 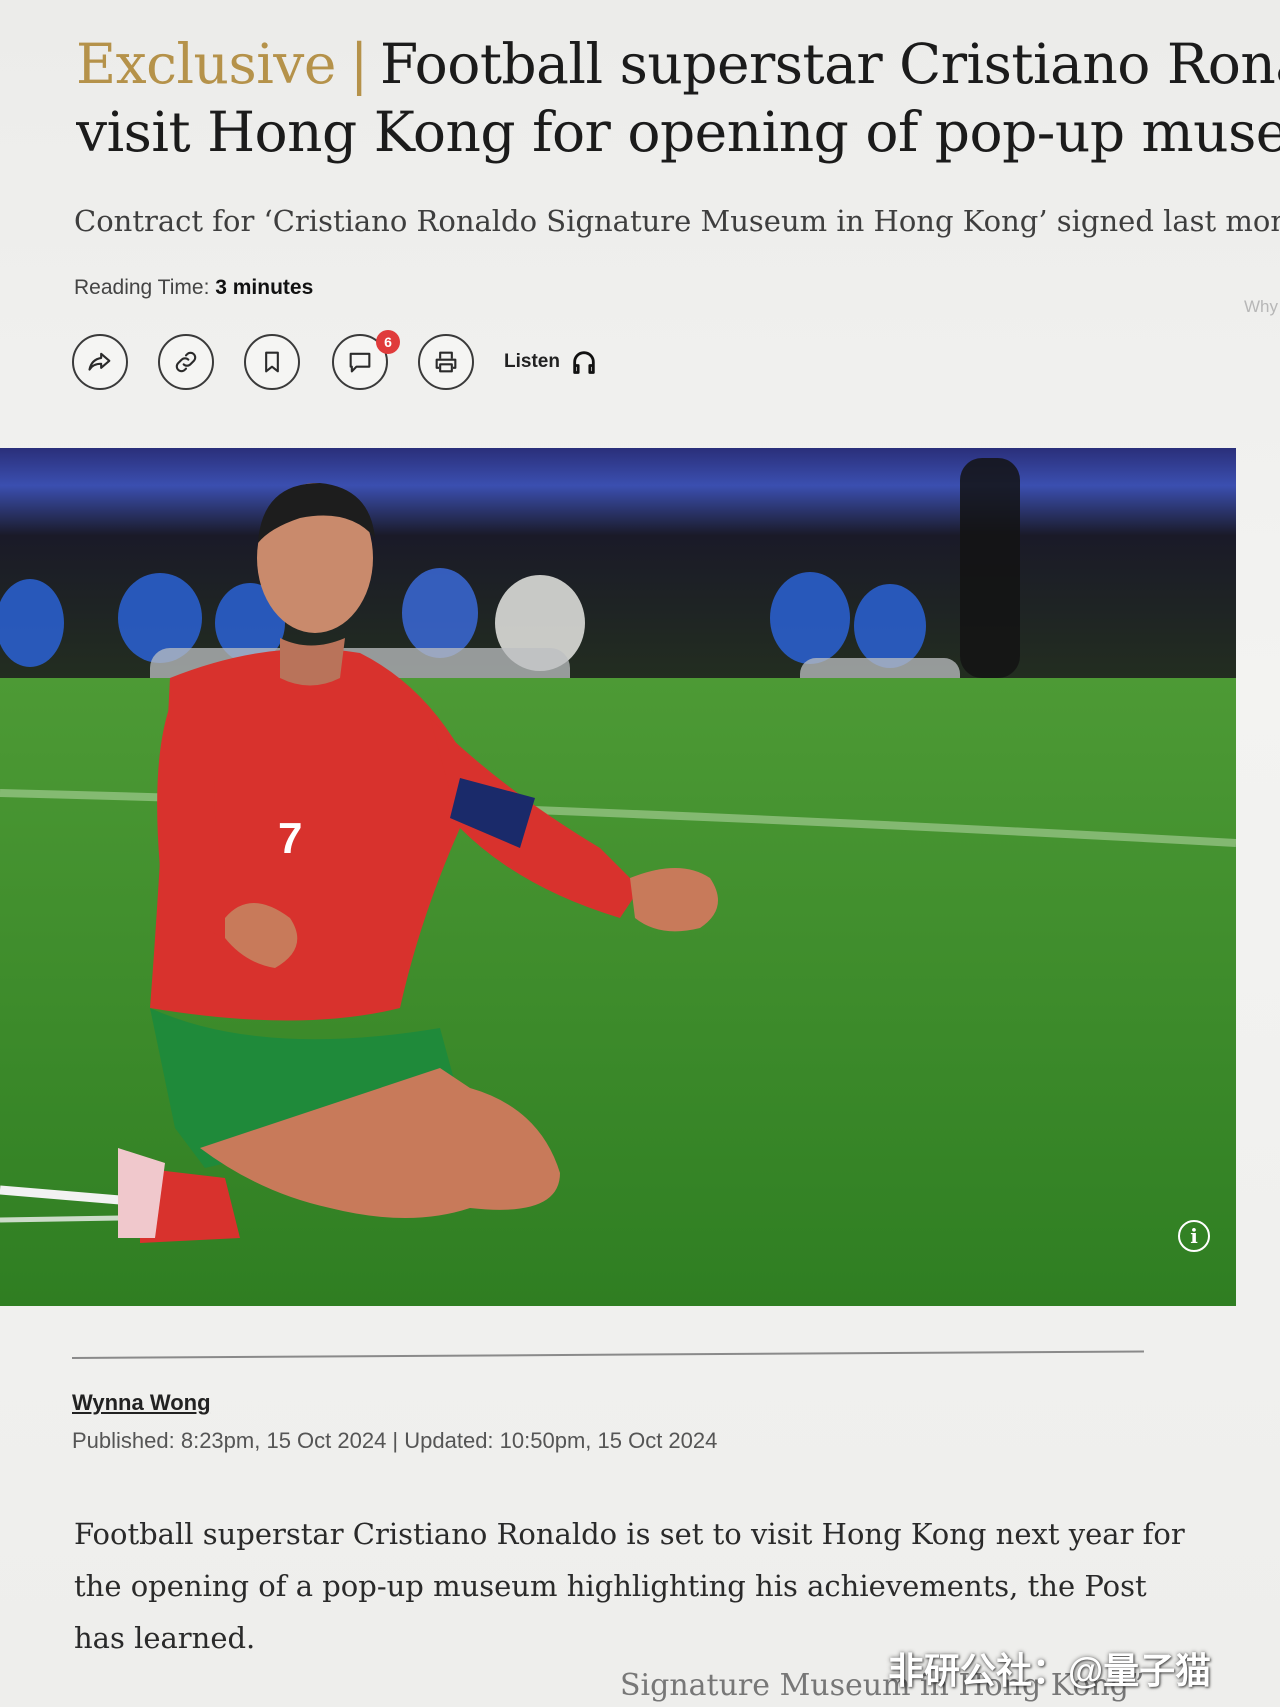 I want to click on bookmark-icon, so click(x=272, y=362).